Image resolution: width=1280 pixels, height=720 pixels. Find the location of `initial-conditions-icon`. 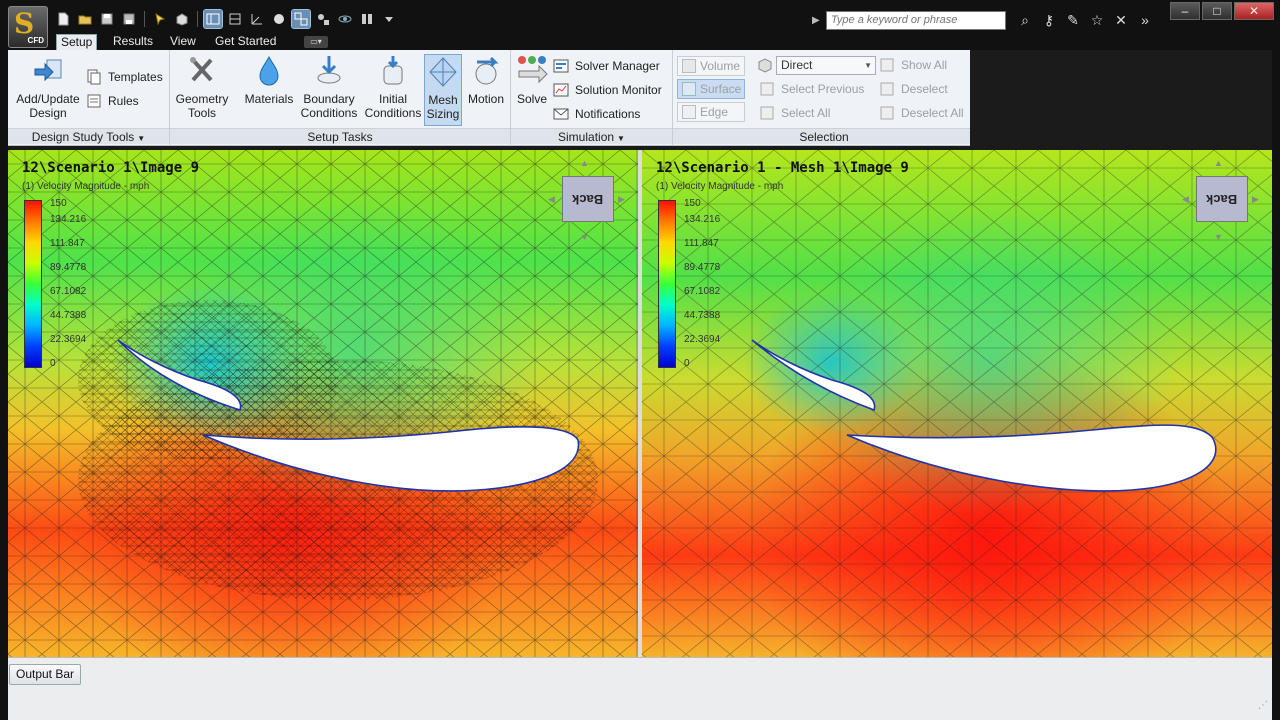

initial-conditions-icon is located at coordinates (393, 70).